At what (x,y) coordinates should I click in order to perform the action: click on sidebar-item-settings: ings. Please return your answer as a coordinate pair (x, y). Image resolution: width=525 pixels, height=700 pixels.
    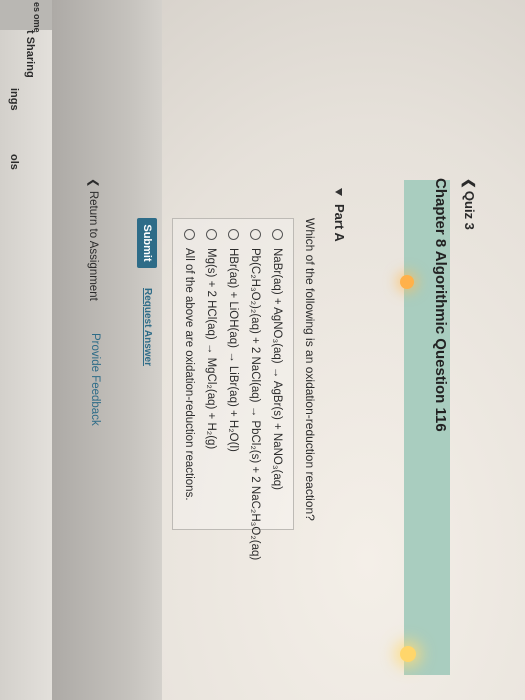
    Looking at the image, I should click on (14, 99).